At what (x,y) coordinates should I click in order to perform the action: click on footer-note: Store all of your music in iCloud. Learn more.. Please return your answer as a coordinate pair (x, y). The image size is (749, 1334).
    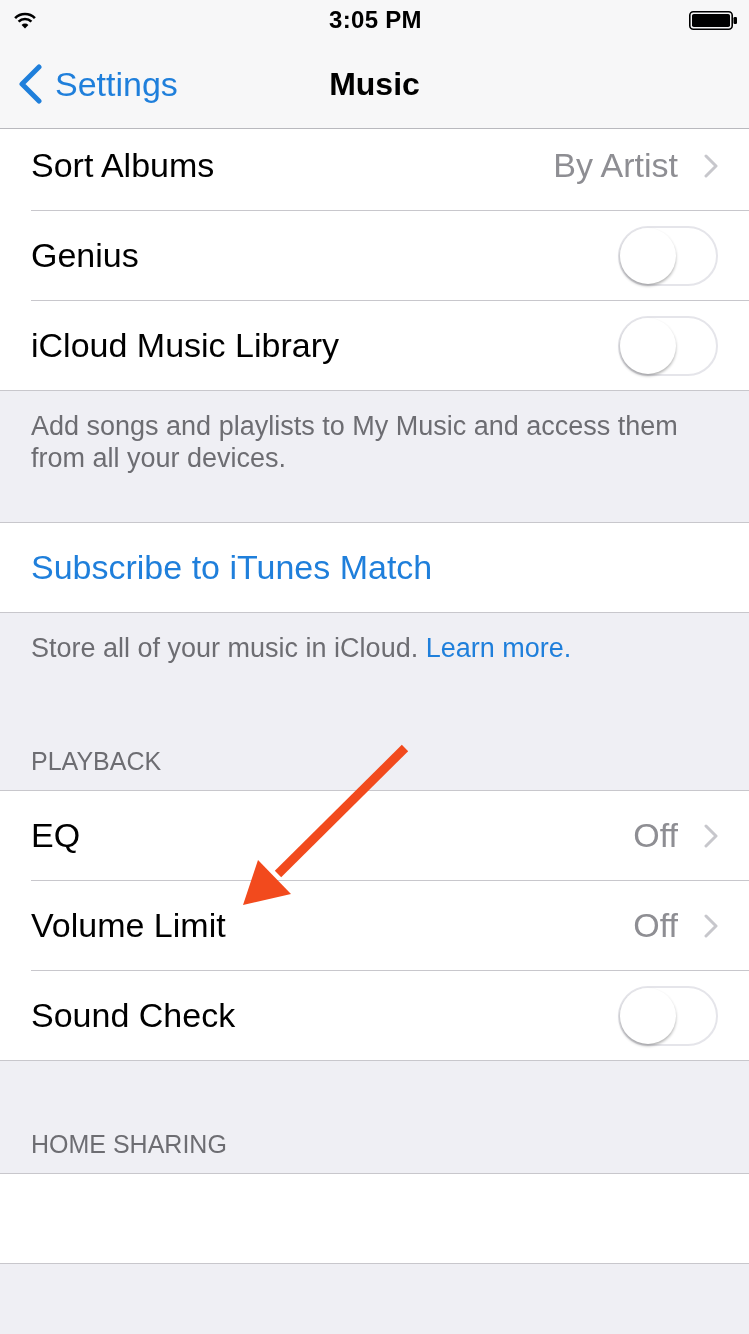
    Looking at the image, I should click on (301, 648).